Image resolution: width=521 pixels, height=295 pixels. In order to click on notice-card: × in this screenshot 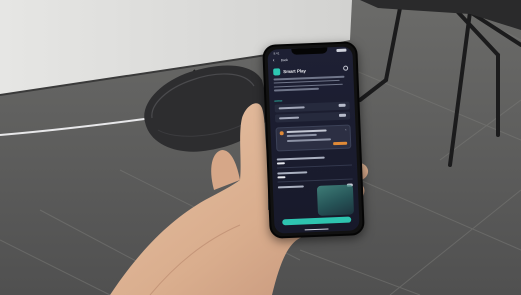, I will do `click(313, 138)`.